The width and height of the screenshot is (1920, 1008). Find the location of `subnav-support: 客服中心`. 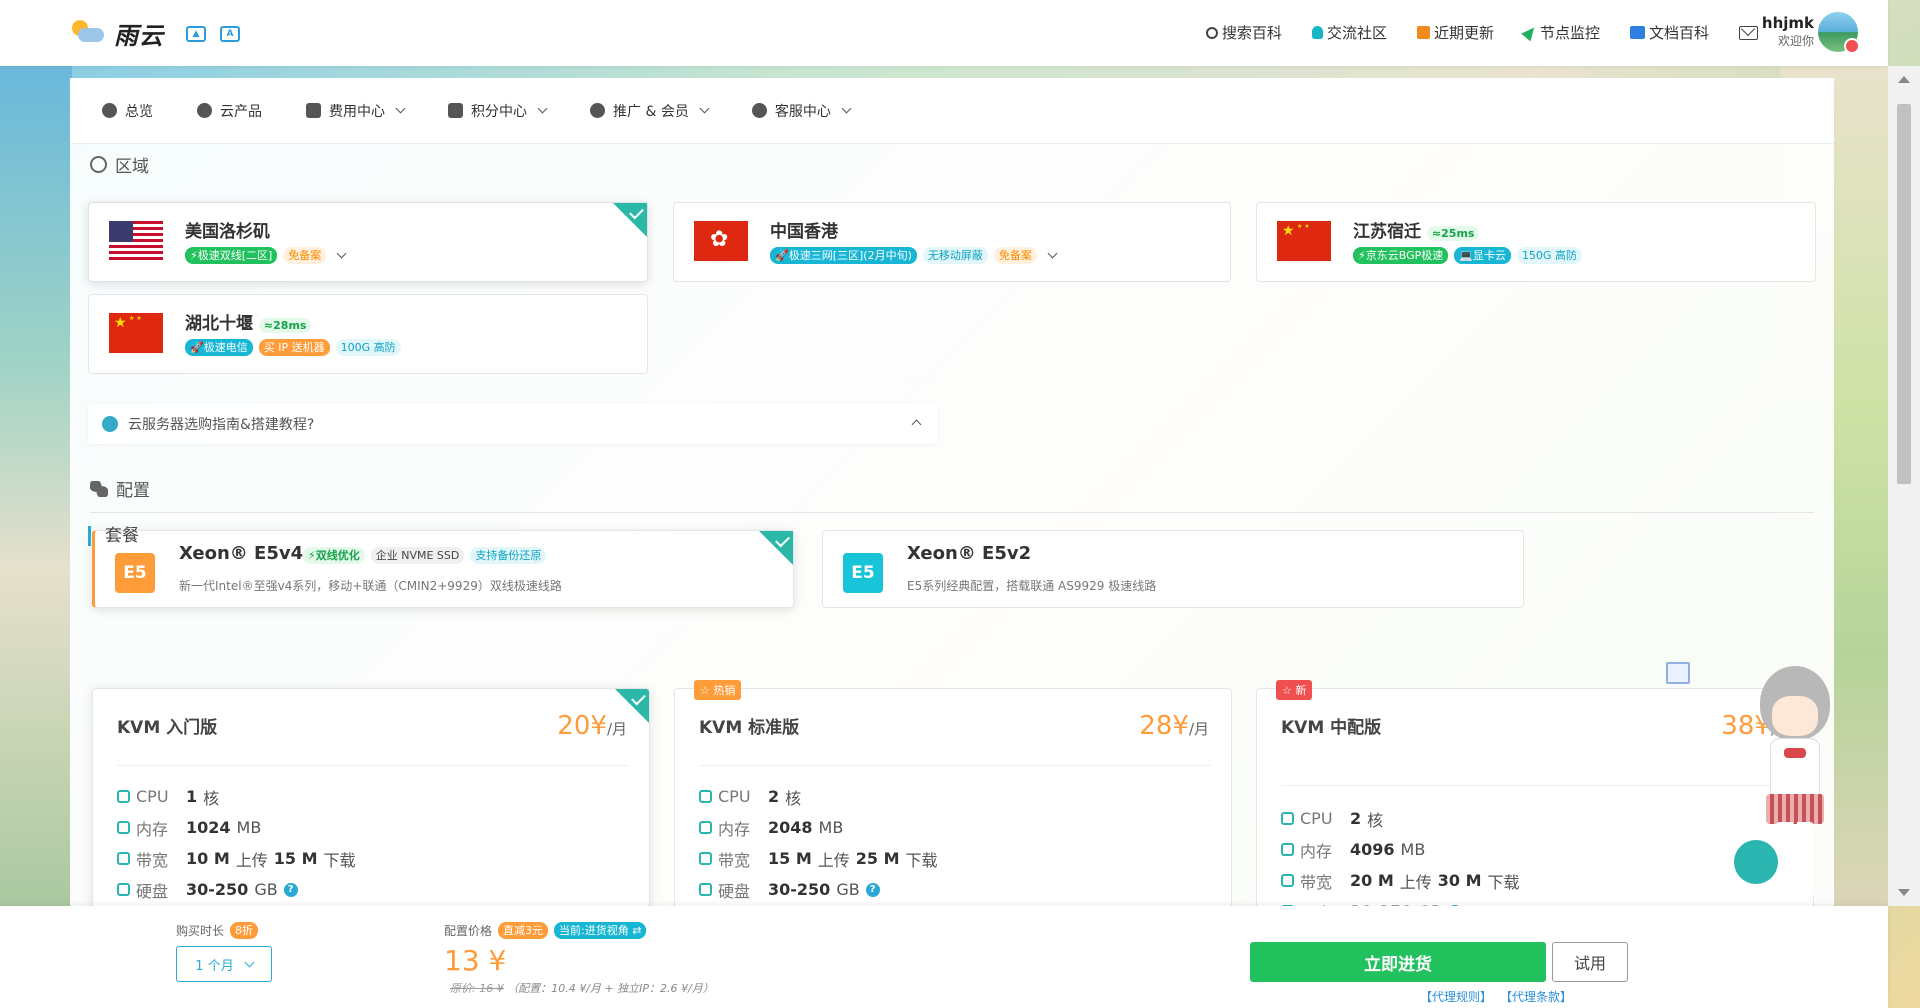

subnav-support: 客服中心 is located at coordinates (801, 111).